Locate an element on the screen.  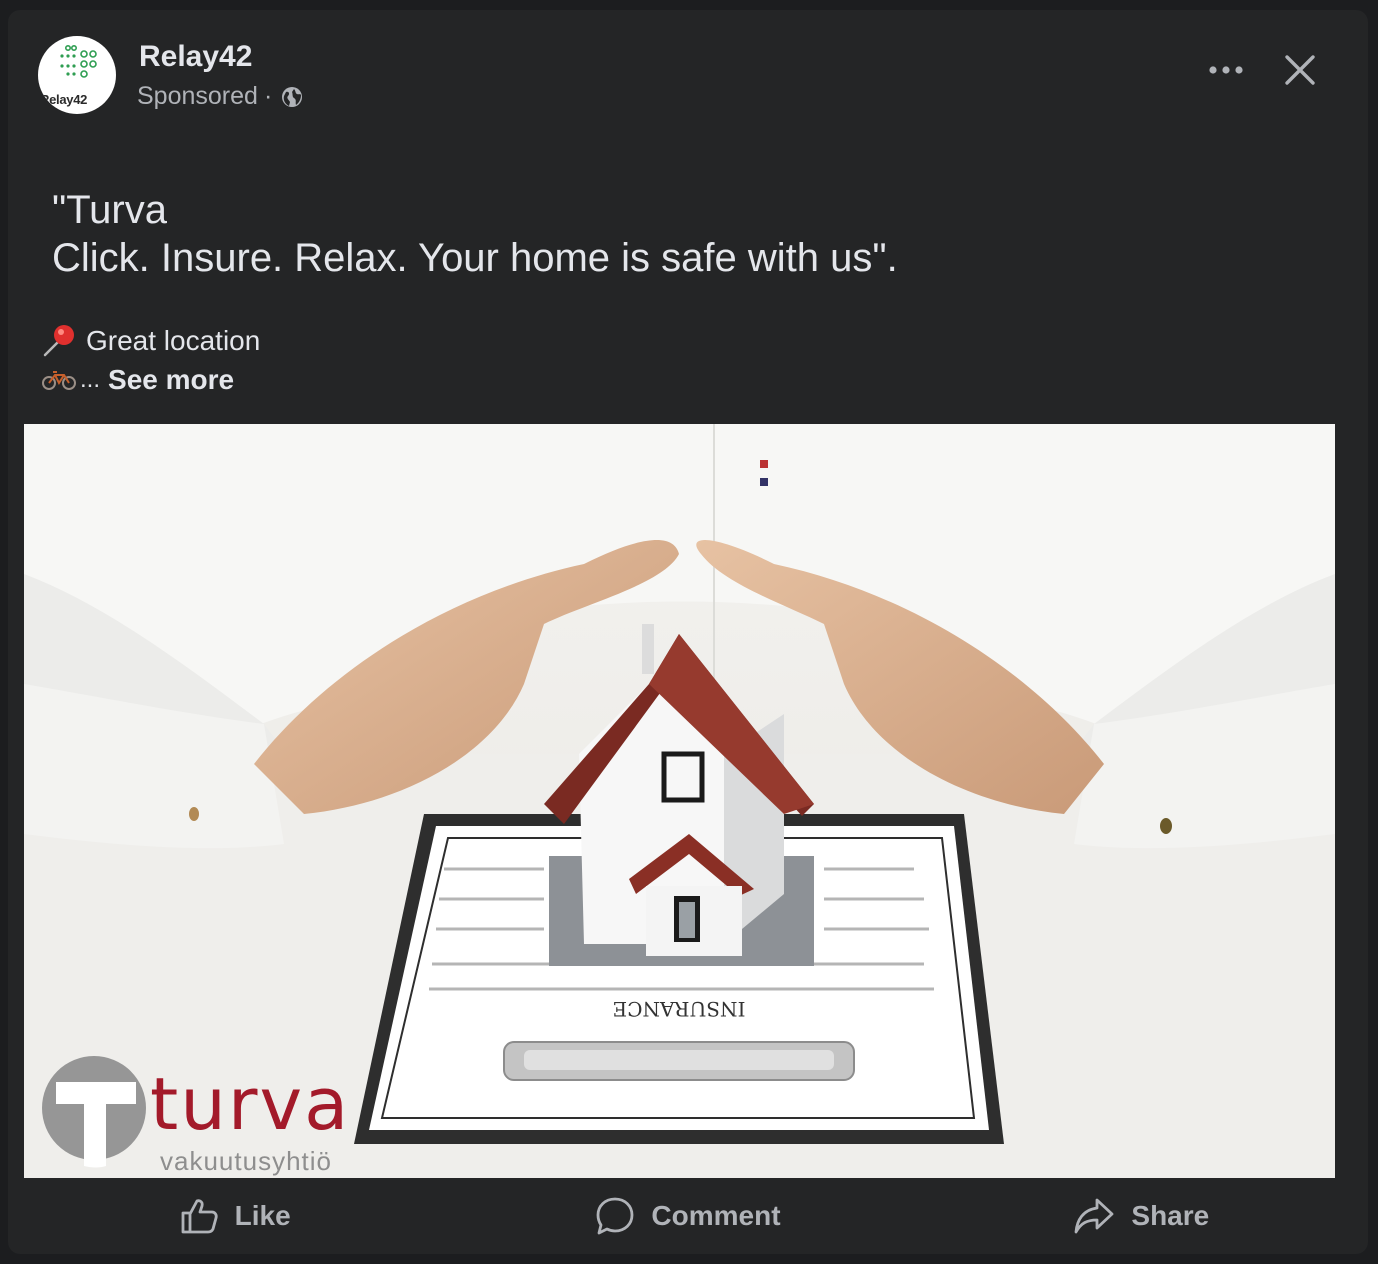
comment-label: Comment is located at coordinates (716, 1215).